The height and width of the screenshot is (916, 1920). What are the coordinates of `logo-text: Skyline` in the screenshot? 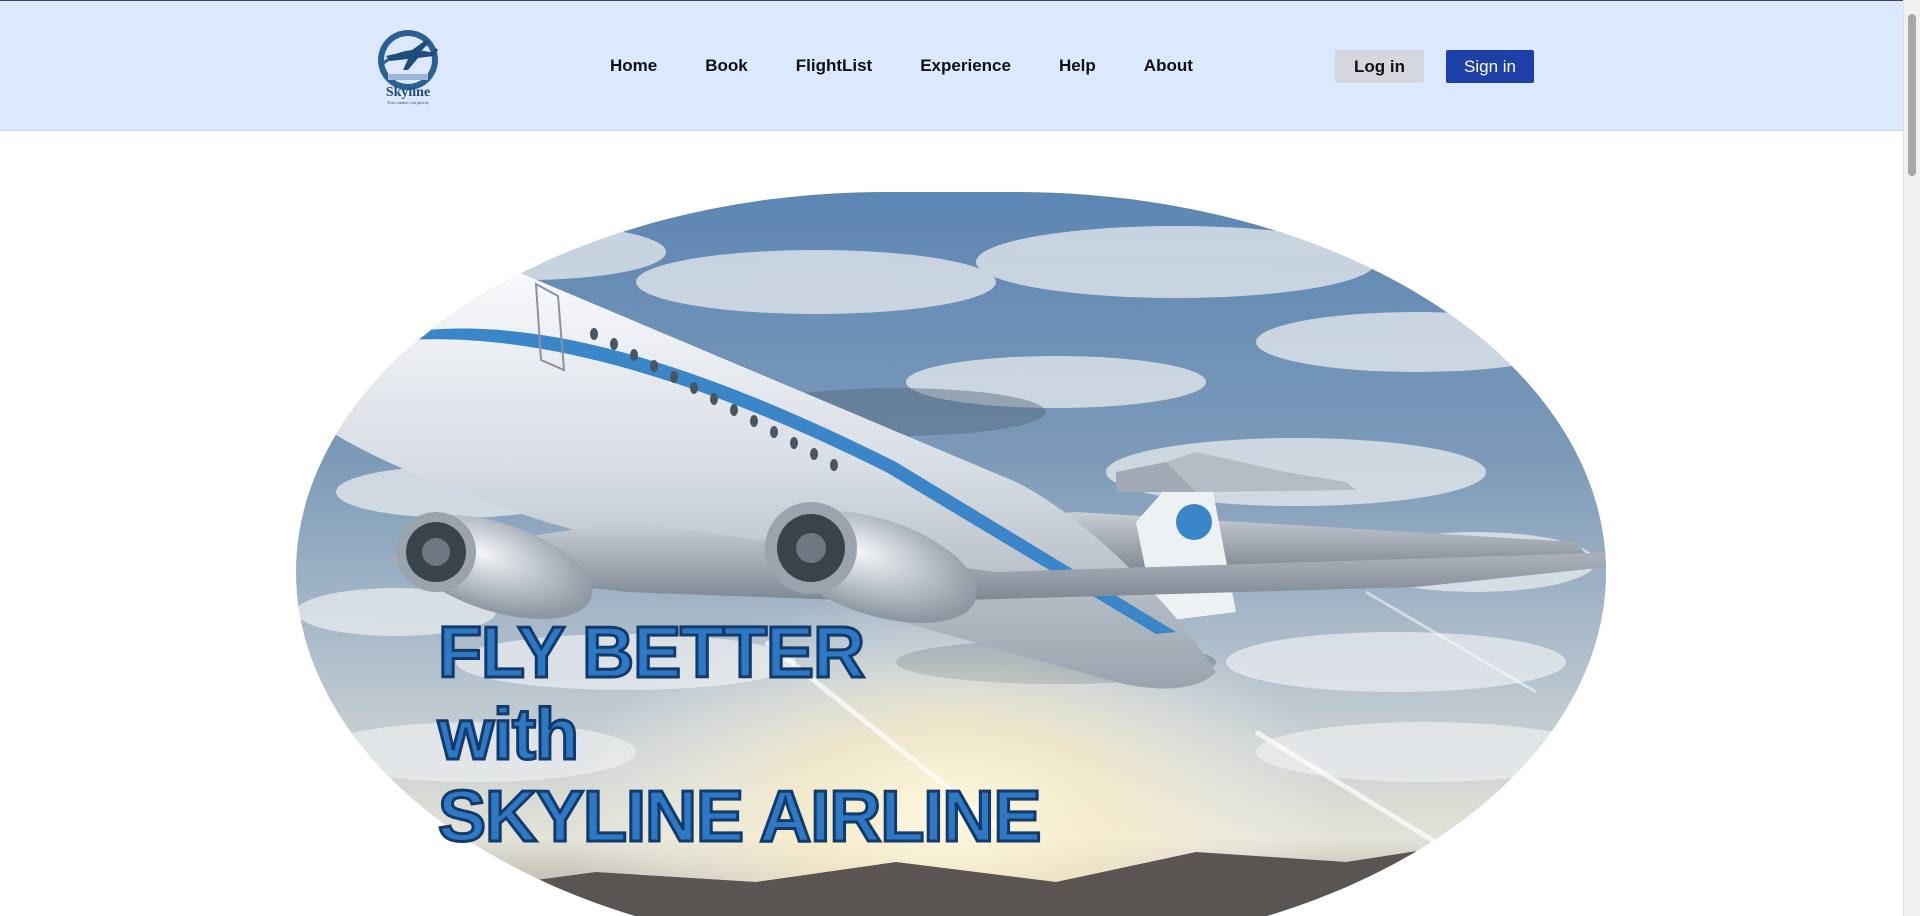 It's located at (408, 92).